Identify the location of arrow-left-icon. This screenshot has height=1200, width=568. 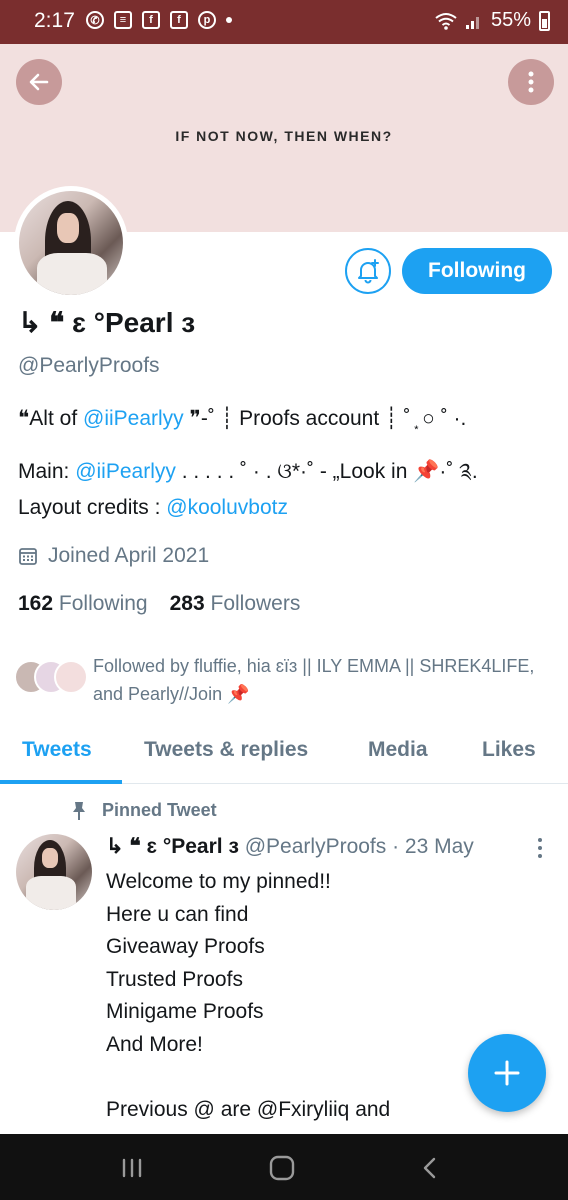
(39, 82).